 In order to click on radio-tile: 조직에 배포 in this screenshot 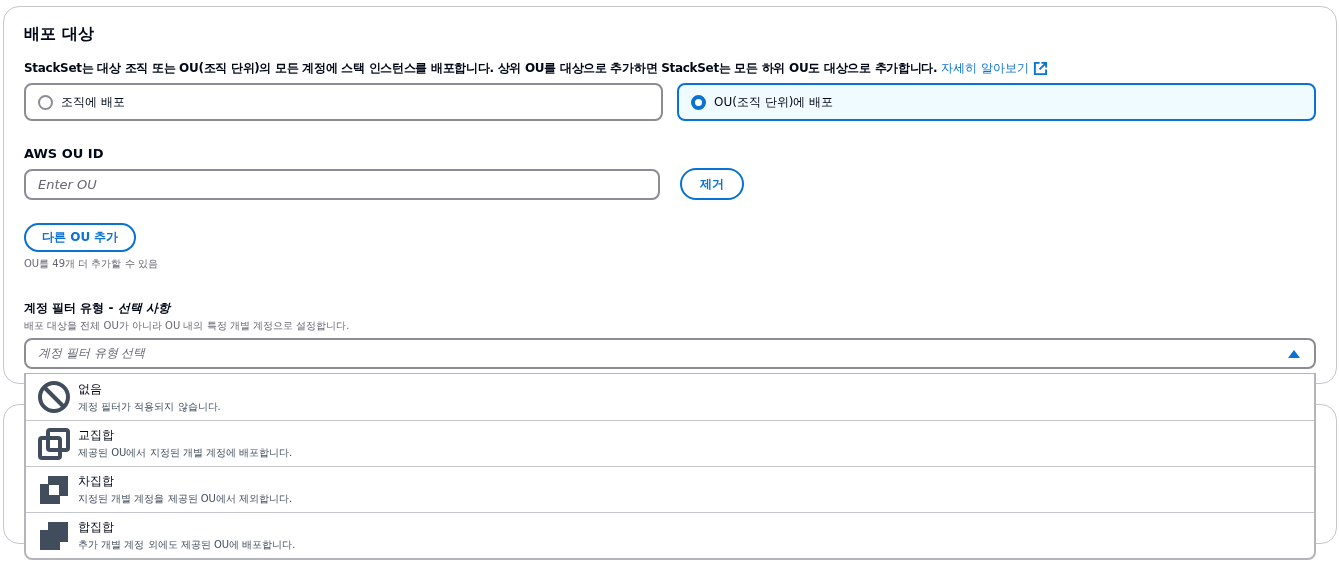, I will do `click(343, 102)`.